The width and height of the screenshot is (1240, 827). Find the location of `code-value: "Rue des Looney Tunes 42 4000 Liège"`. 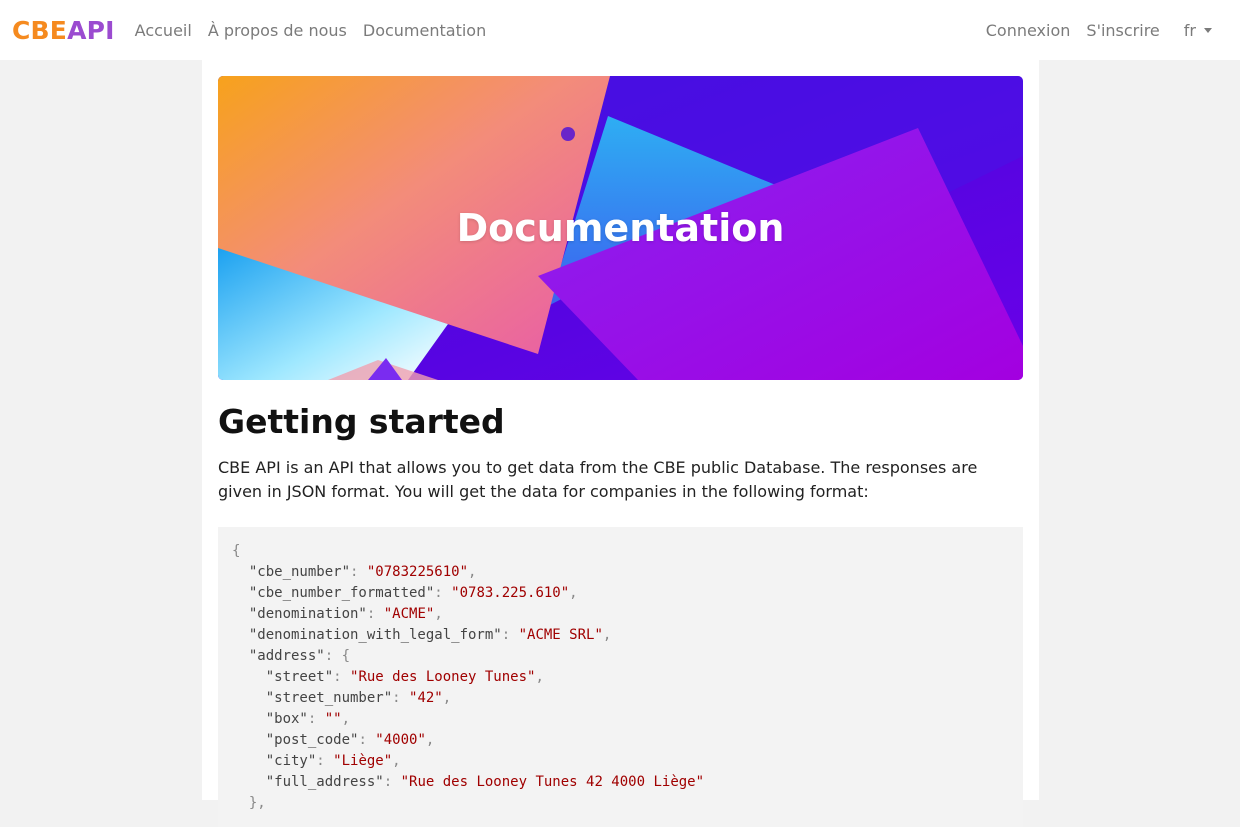

code-value: "Rue des Looney Tunes 42 4000 Liège" is located at coordinates (552, 782).